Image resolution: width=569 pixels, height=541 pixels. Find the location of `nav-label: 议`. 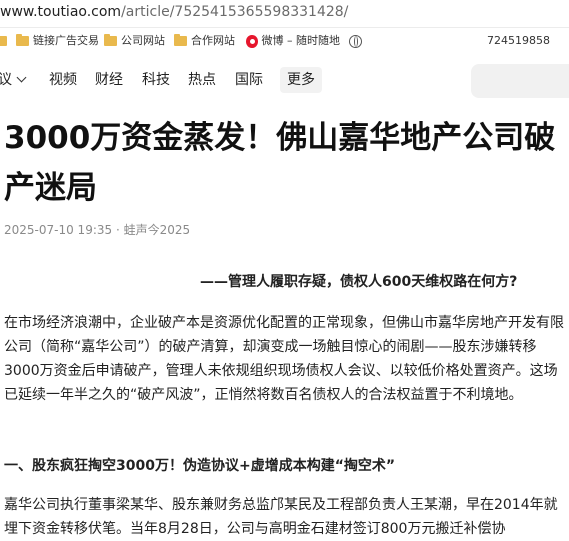

nav-label: 议 is located at coordinates (6, 80).